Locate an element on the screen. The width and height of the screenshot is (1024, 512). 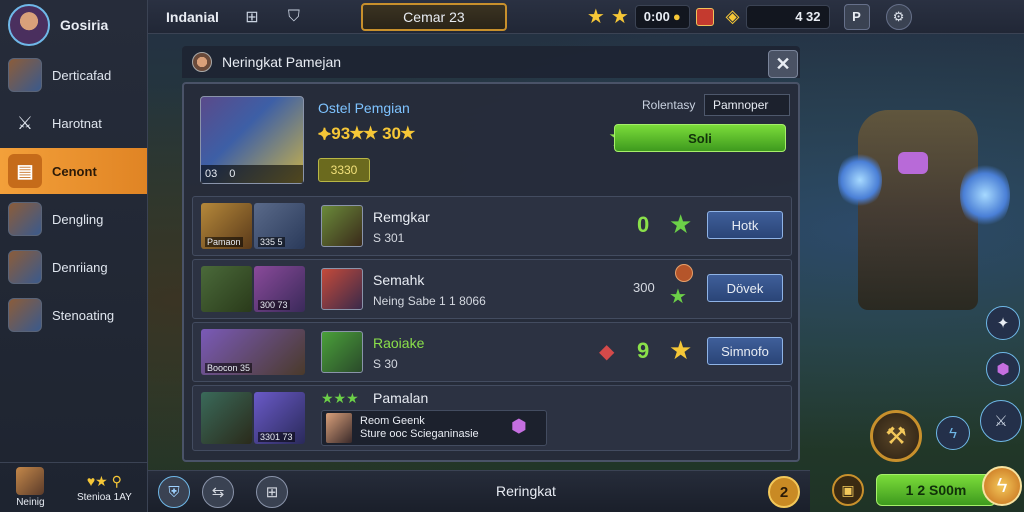
hero-caption-left: 03 is located at coordinates (211, 174).